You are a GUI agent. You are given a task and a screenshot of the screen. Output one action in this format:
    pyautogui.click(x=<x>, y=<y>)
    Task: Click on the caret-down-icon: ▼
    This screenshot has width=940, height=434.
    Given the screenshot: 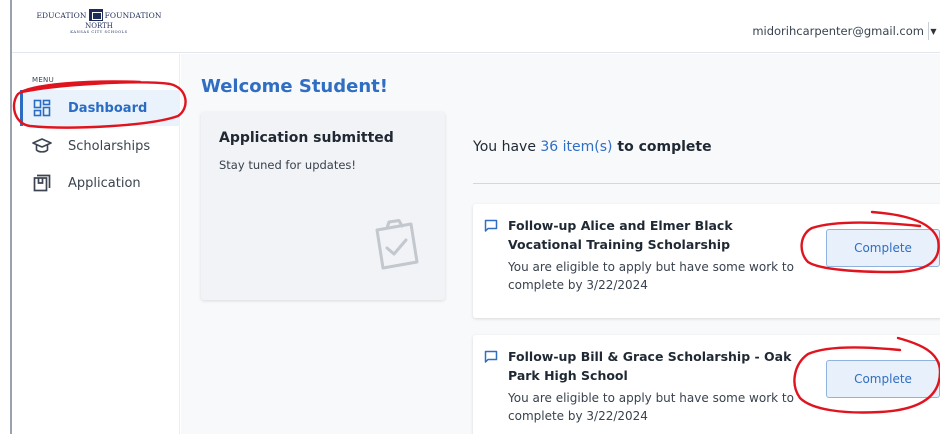 What is the action you would take?
    pyautogui.click(x=933, y=31)
    